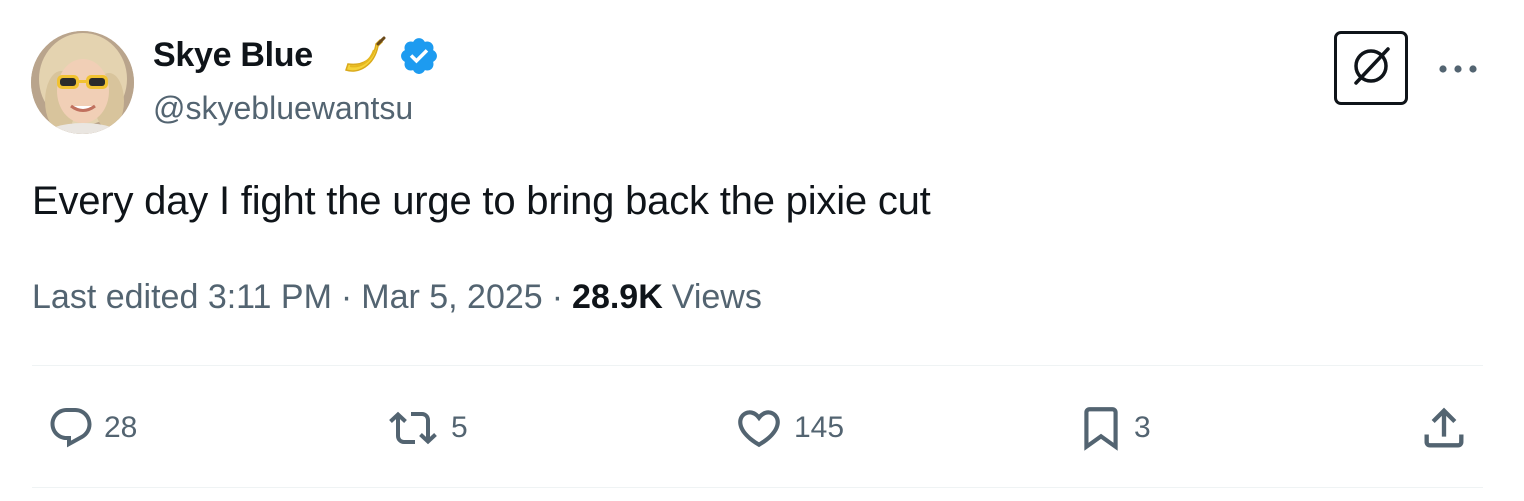  I want to click on like-button: 145, so click(788, 428).